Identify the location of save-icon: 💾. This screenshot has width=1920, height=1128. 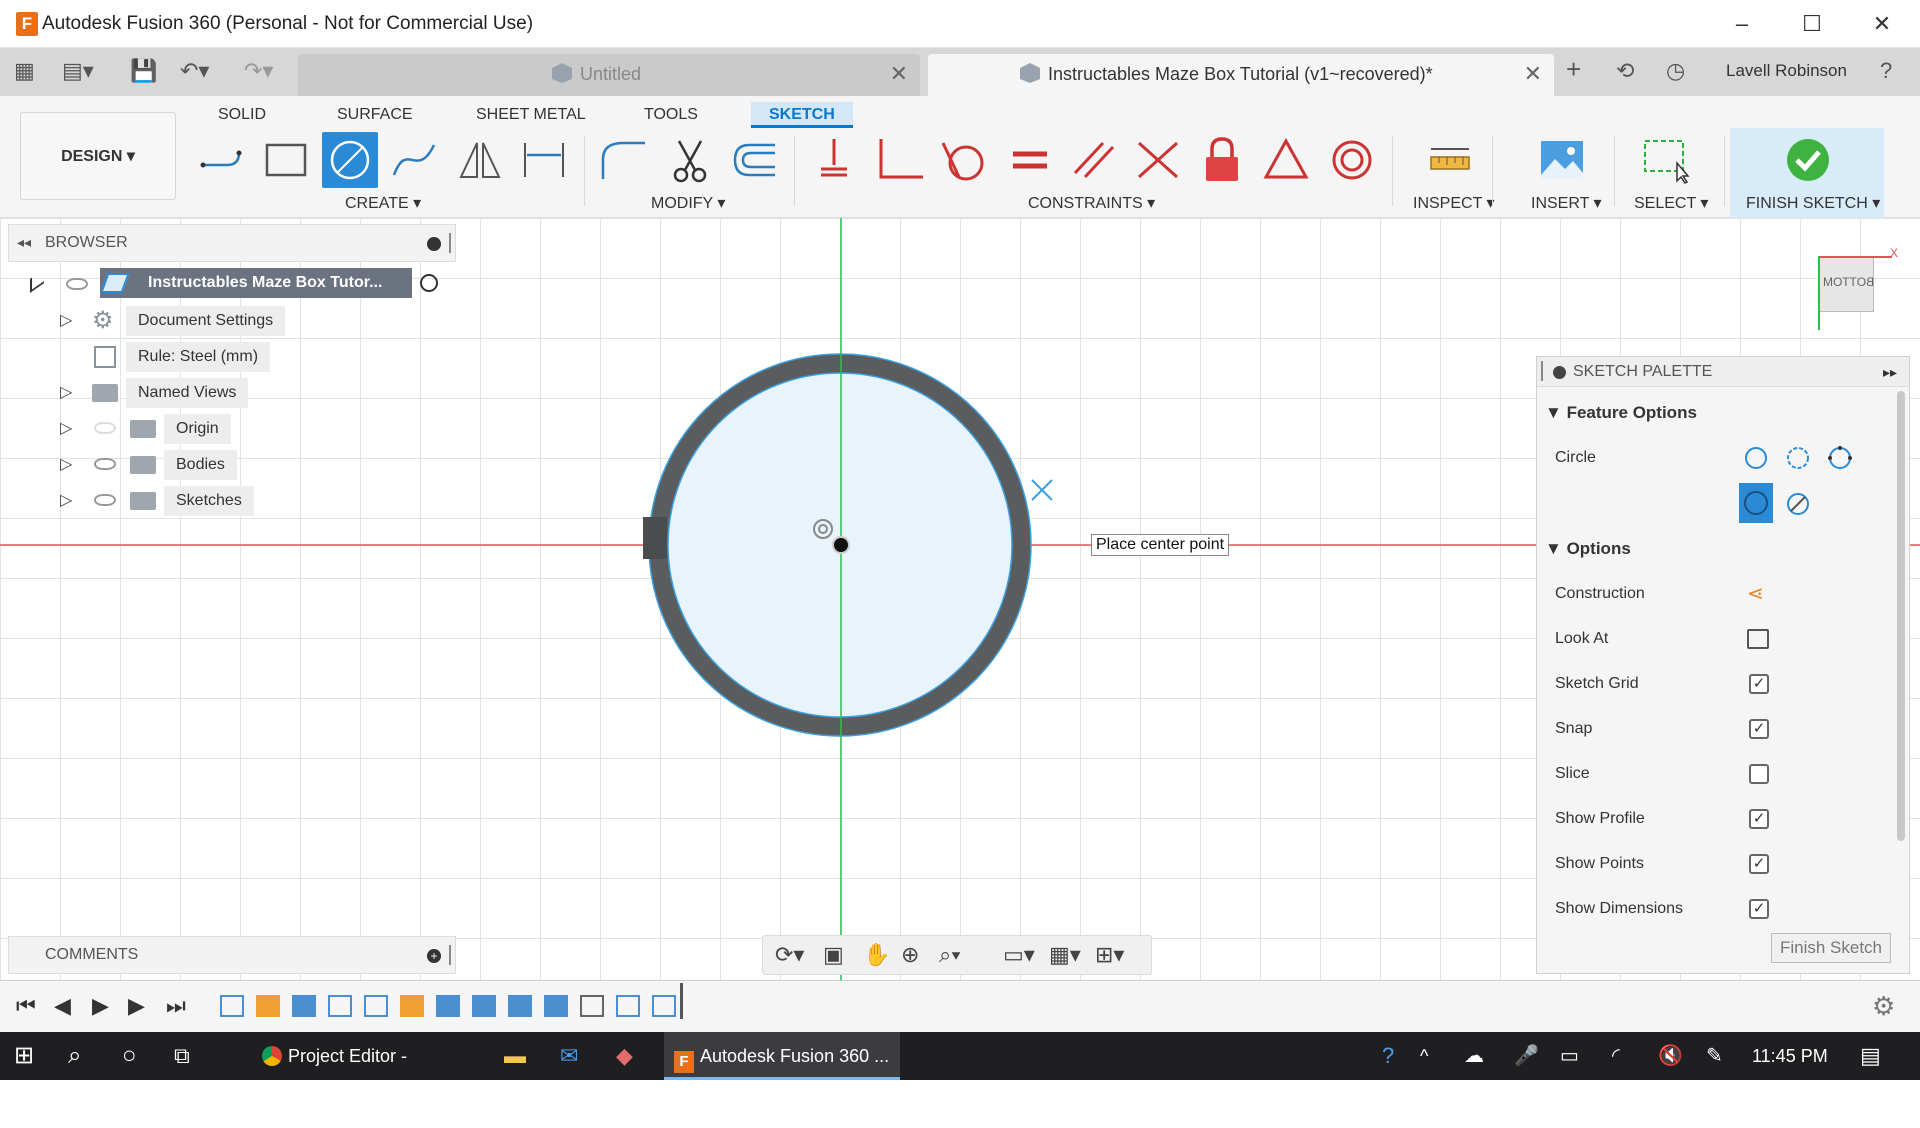
(143, 71).